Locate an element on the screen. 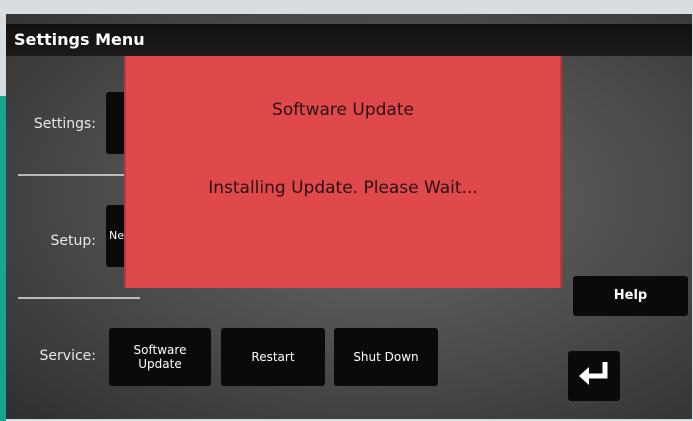 The height and width of the screenshot is (421, 693). service-row-label: Service: is located at coordinates (67, 356).